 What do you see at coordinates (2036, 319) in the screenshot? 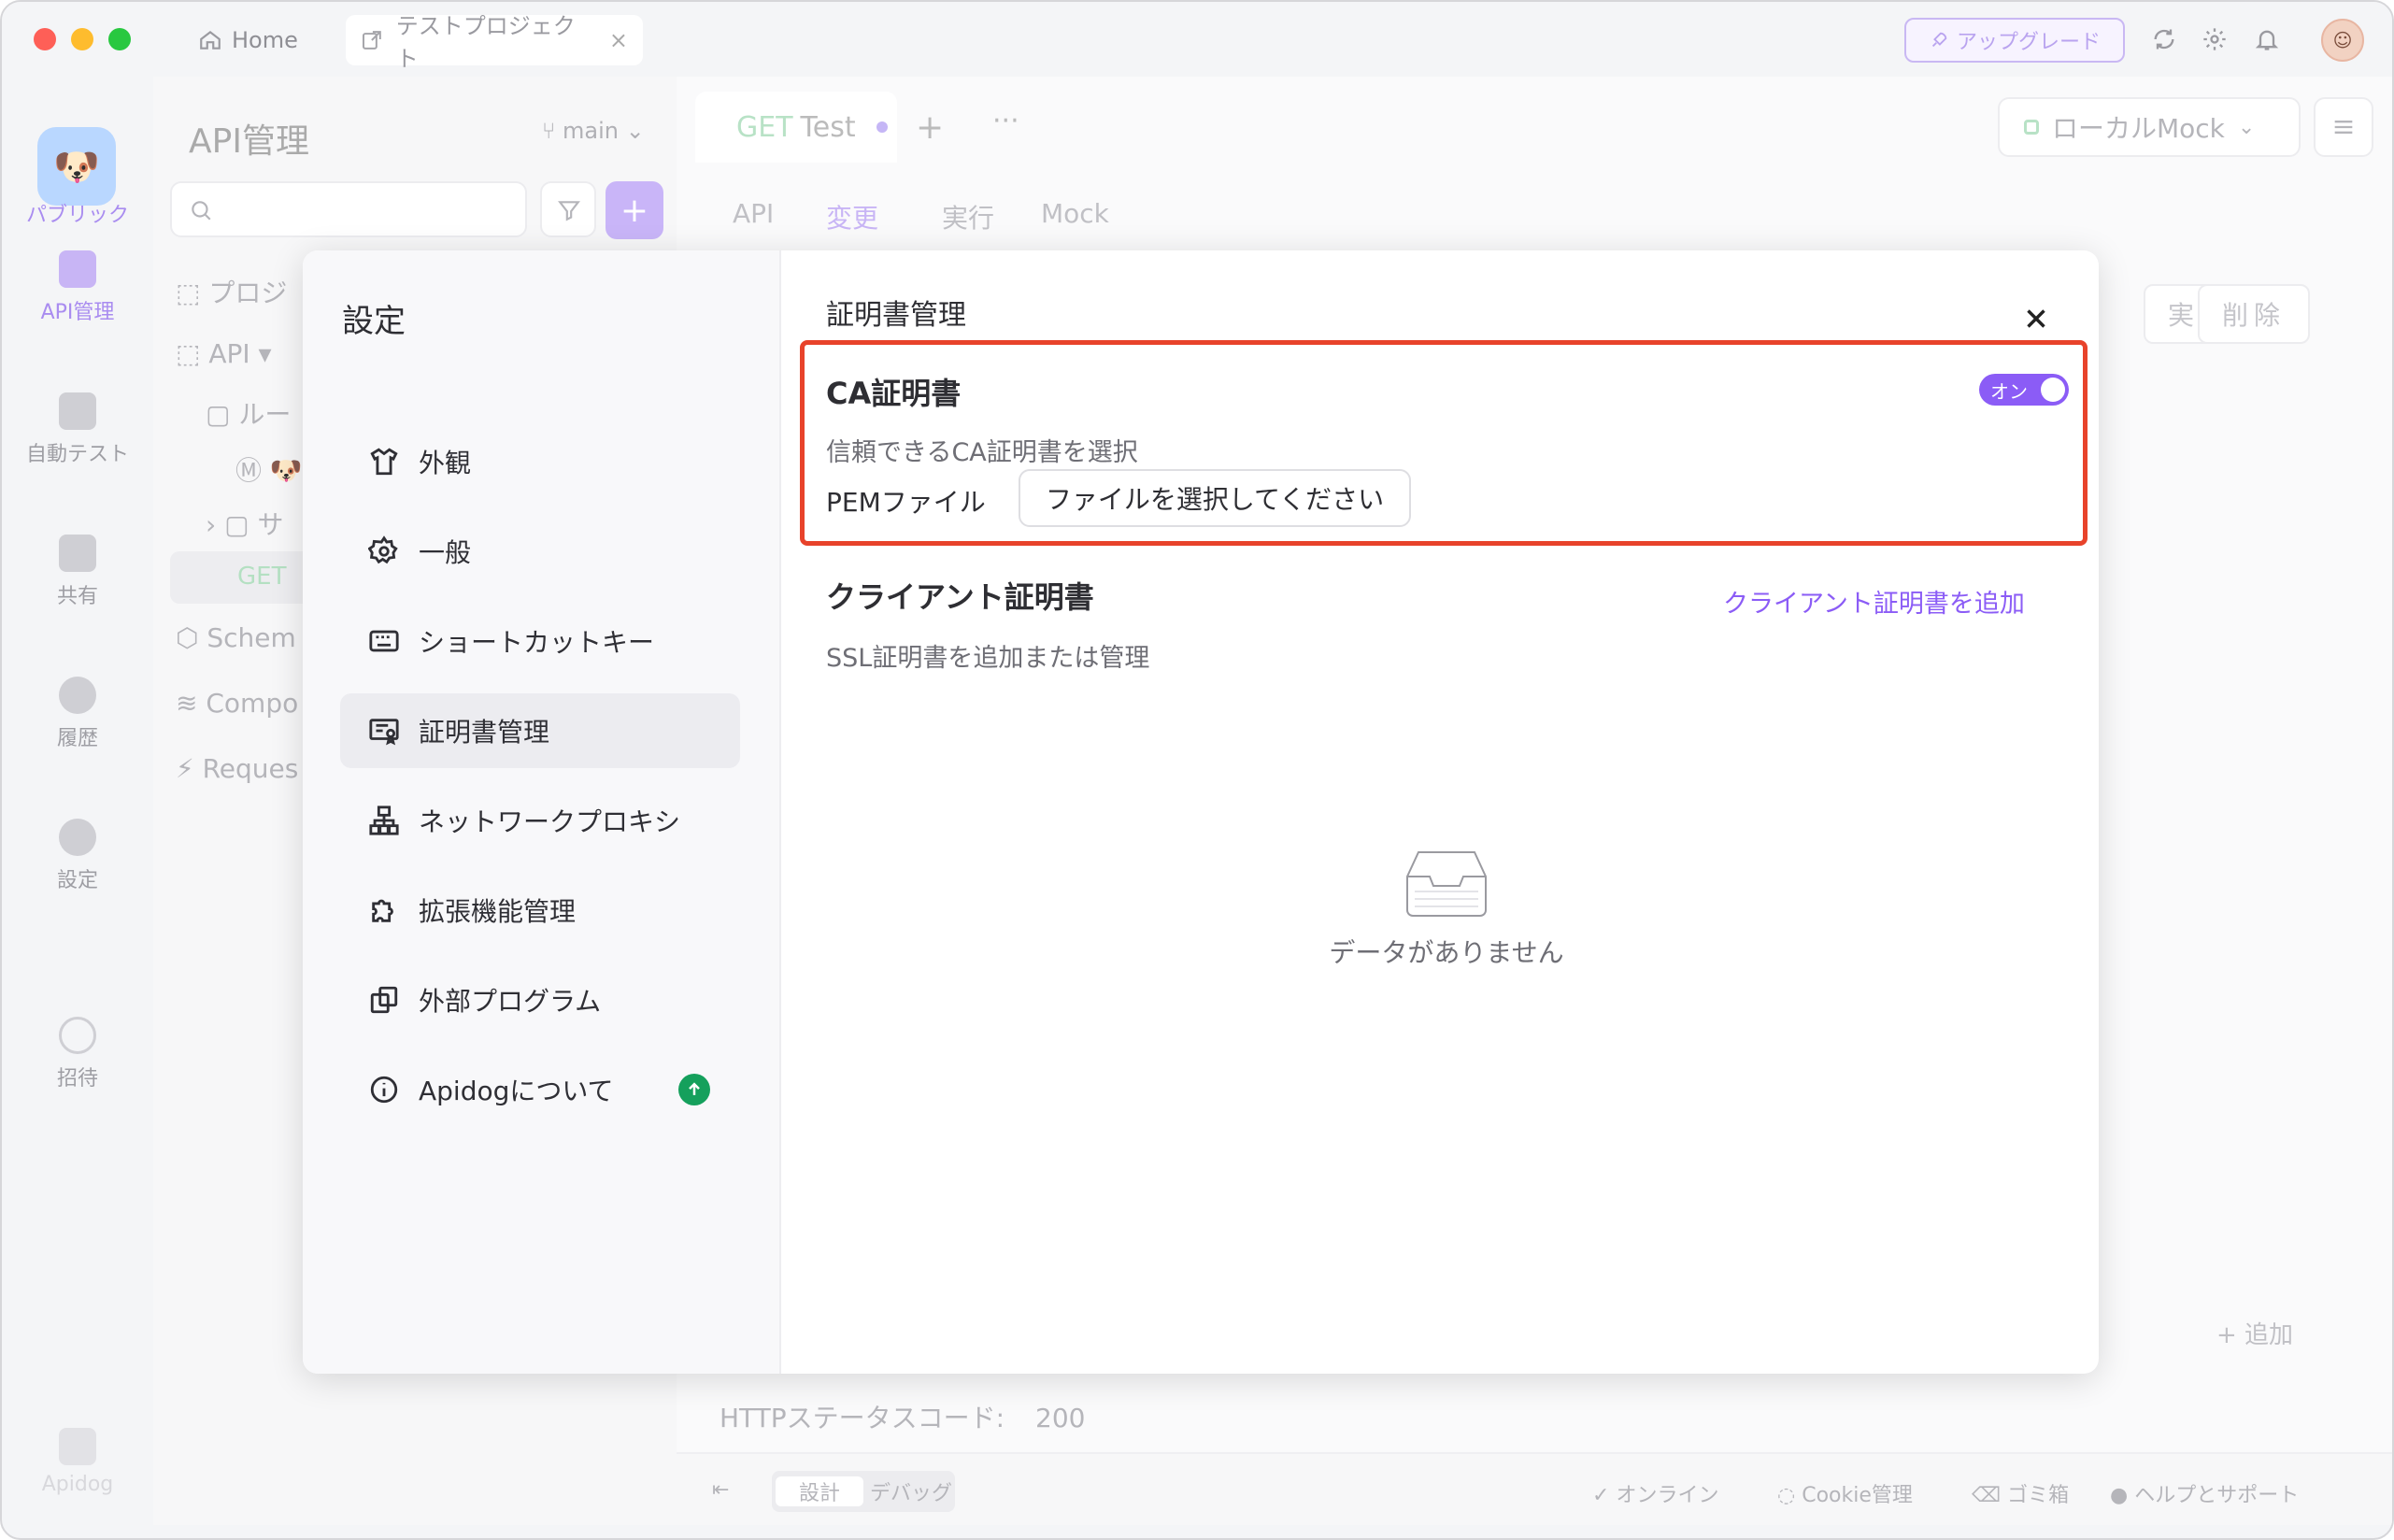
I see `close-dialog-button` at bounding box center [2036, 319].